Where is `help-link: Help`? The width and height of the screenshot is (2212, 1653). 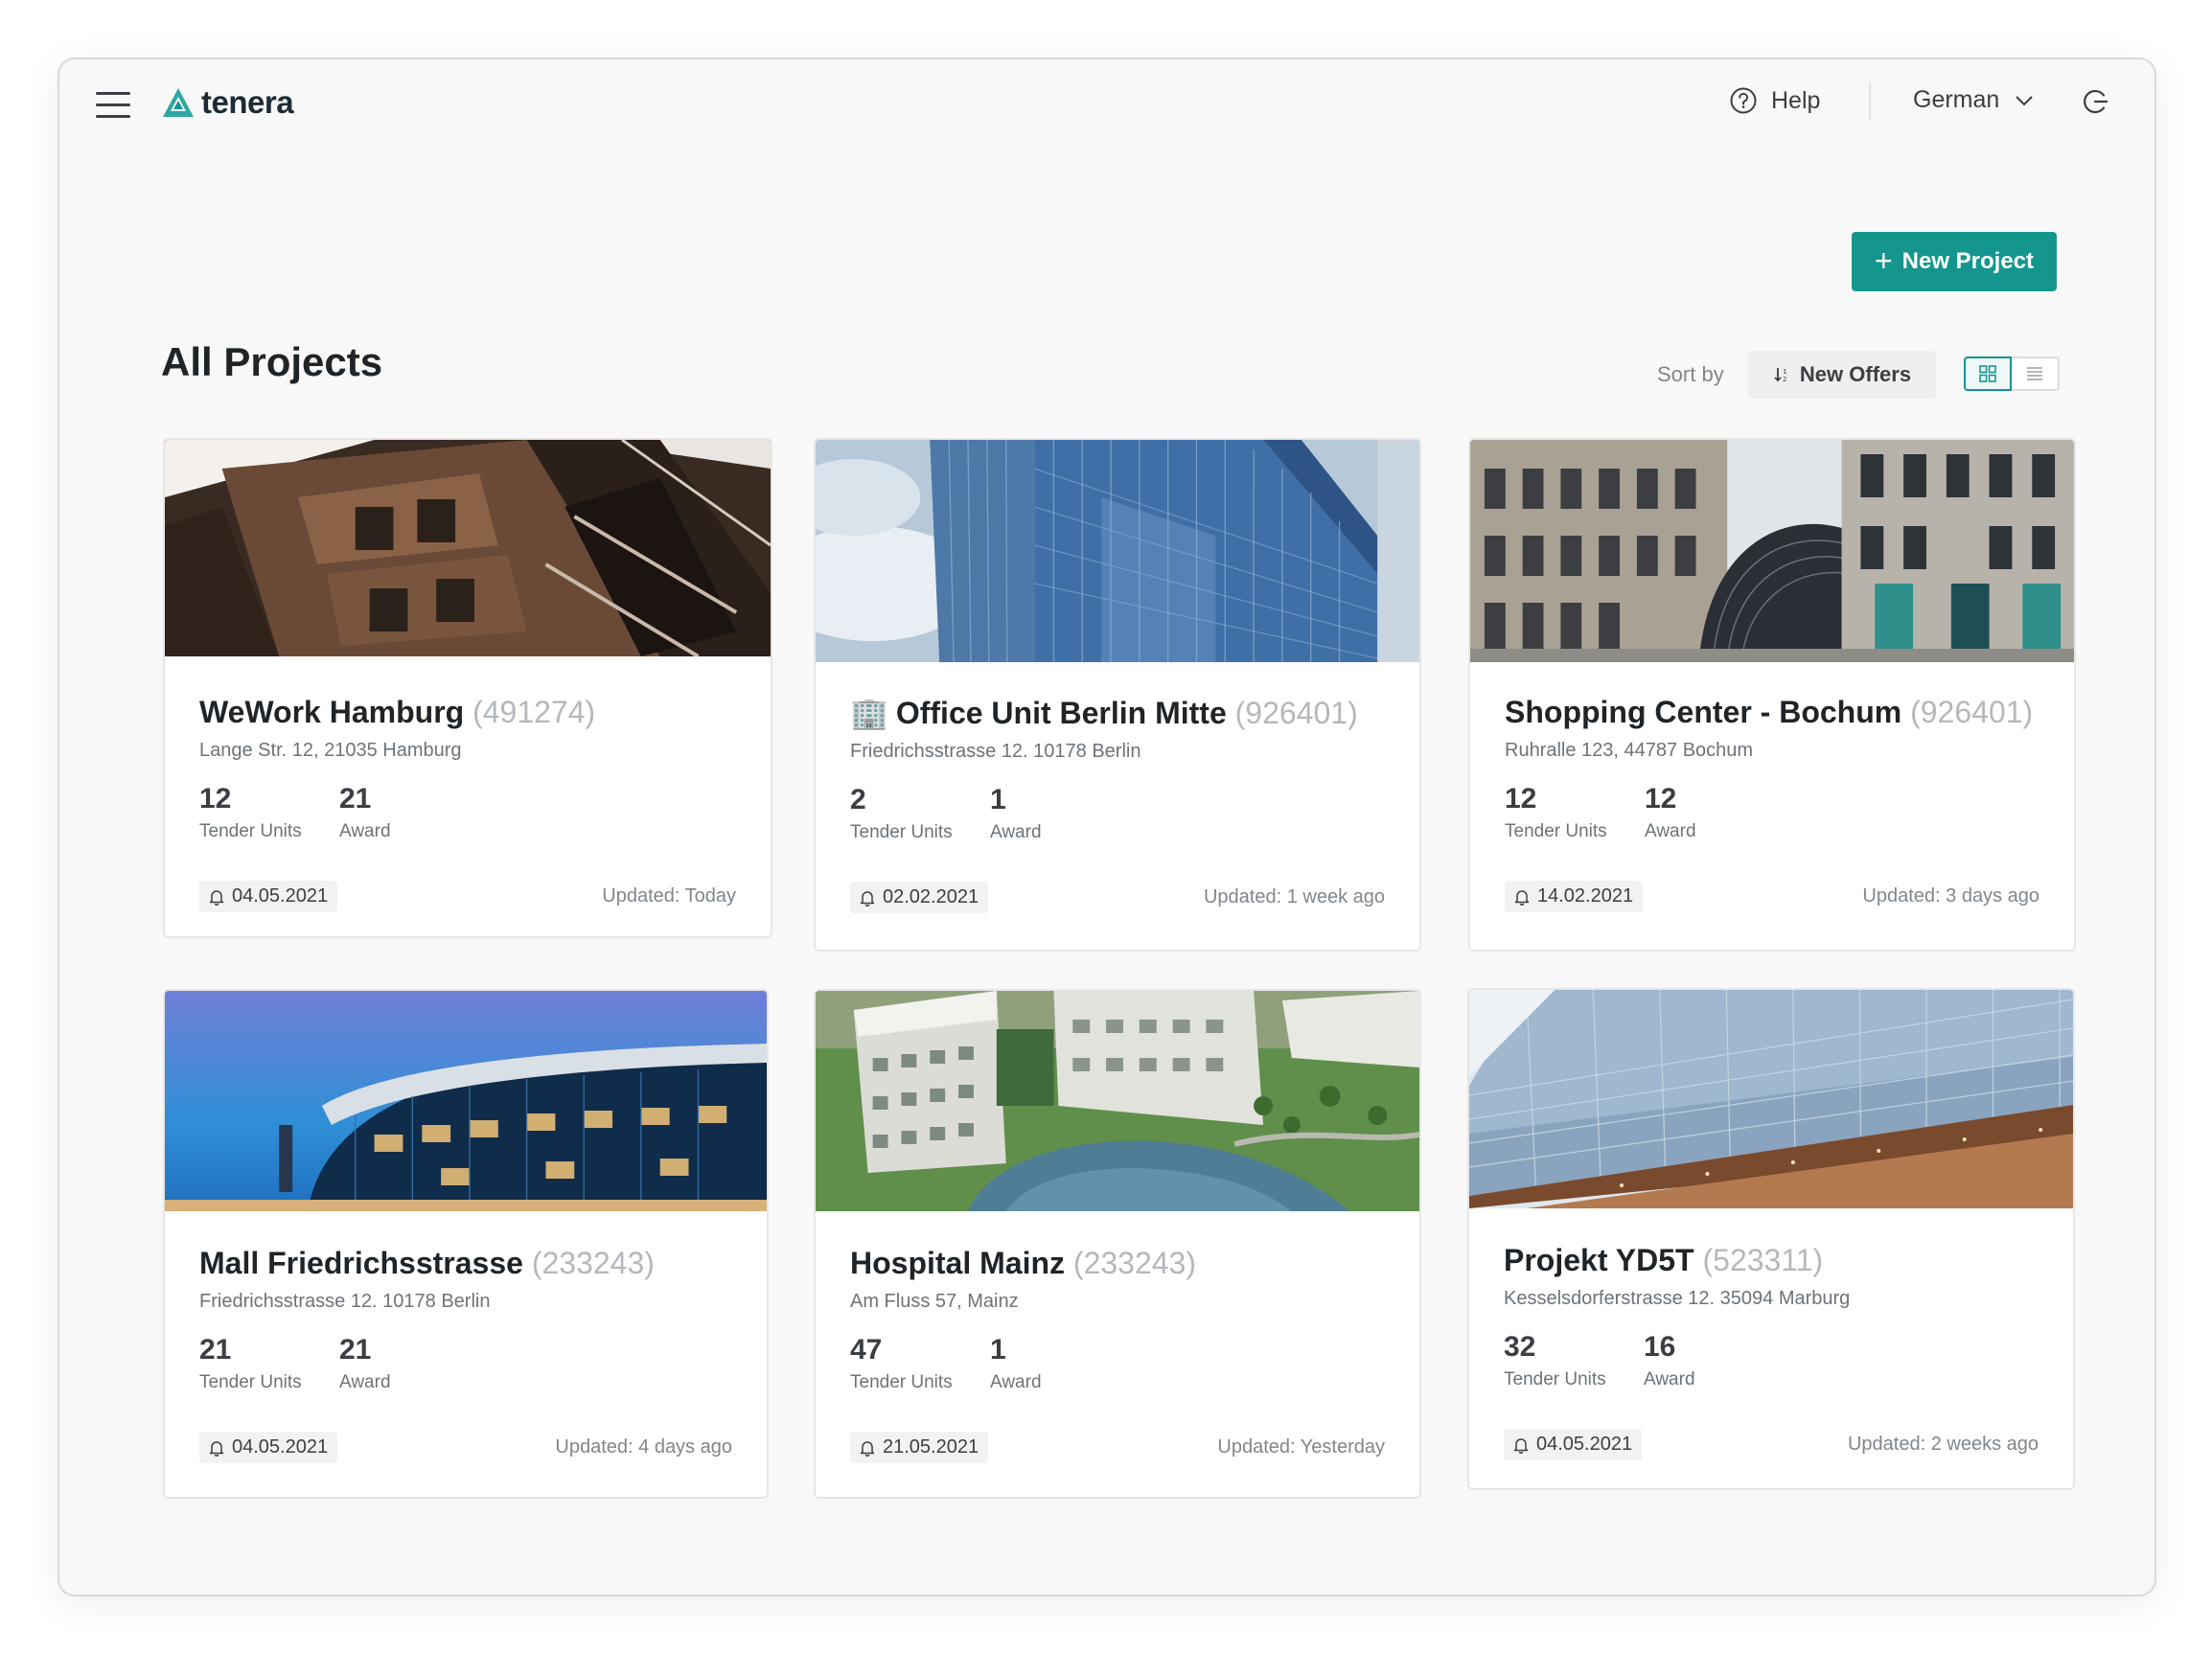 help-link: Help is located at coordinates (1775, 100).